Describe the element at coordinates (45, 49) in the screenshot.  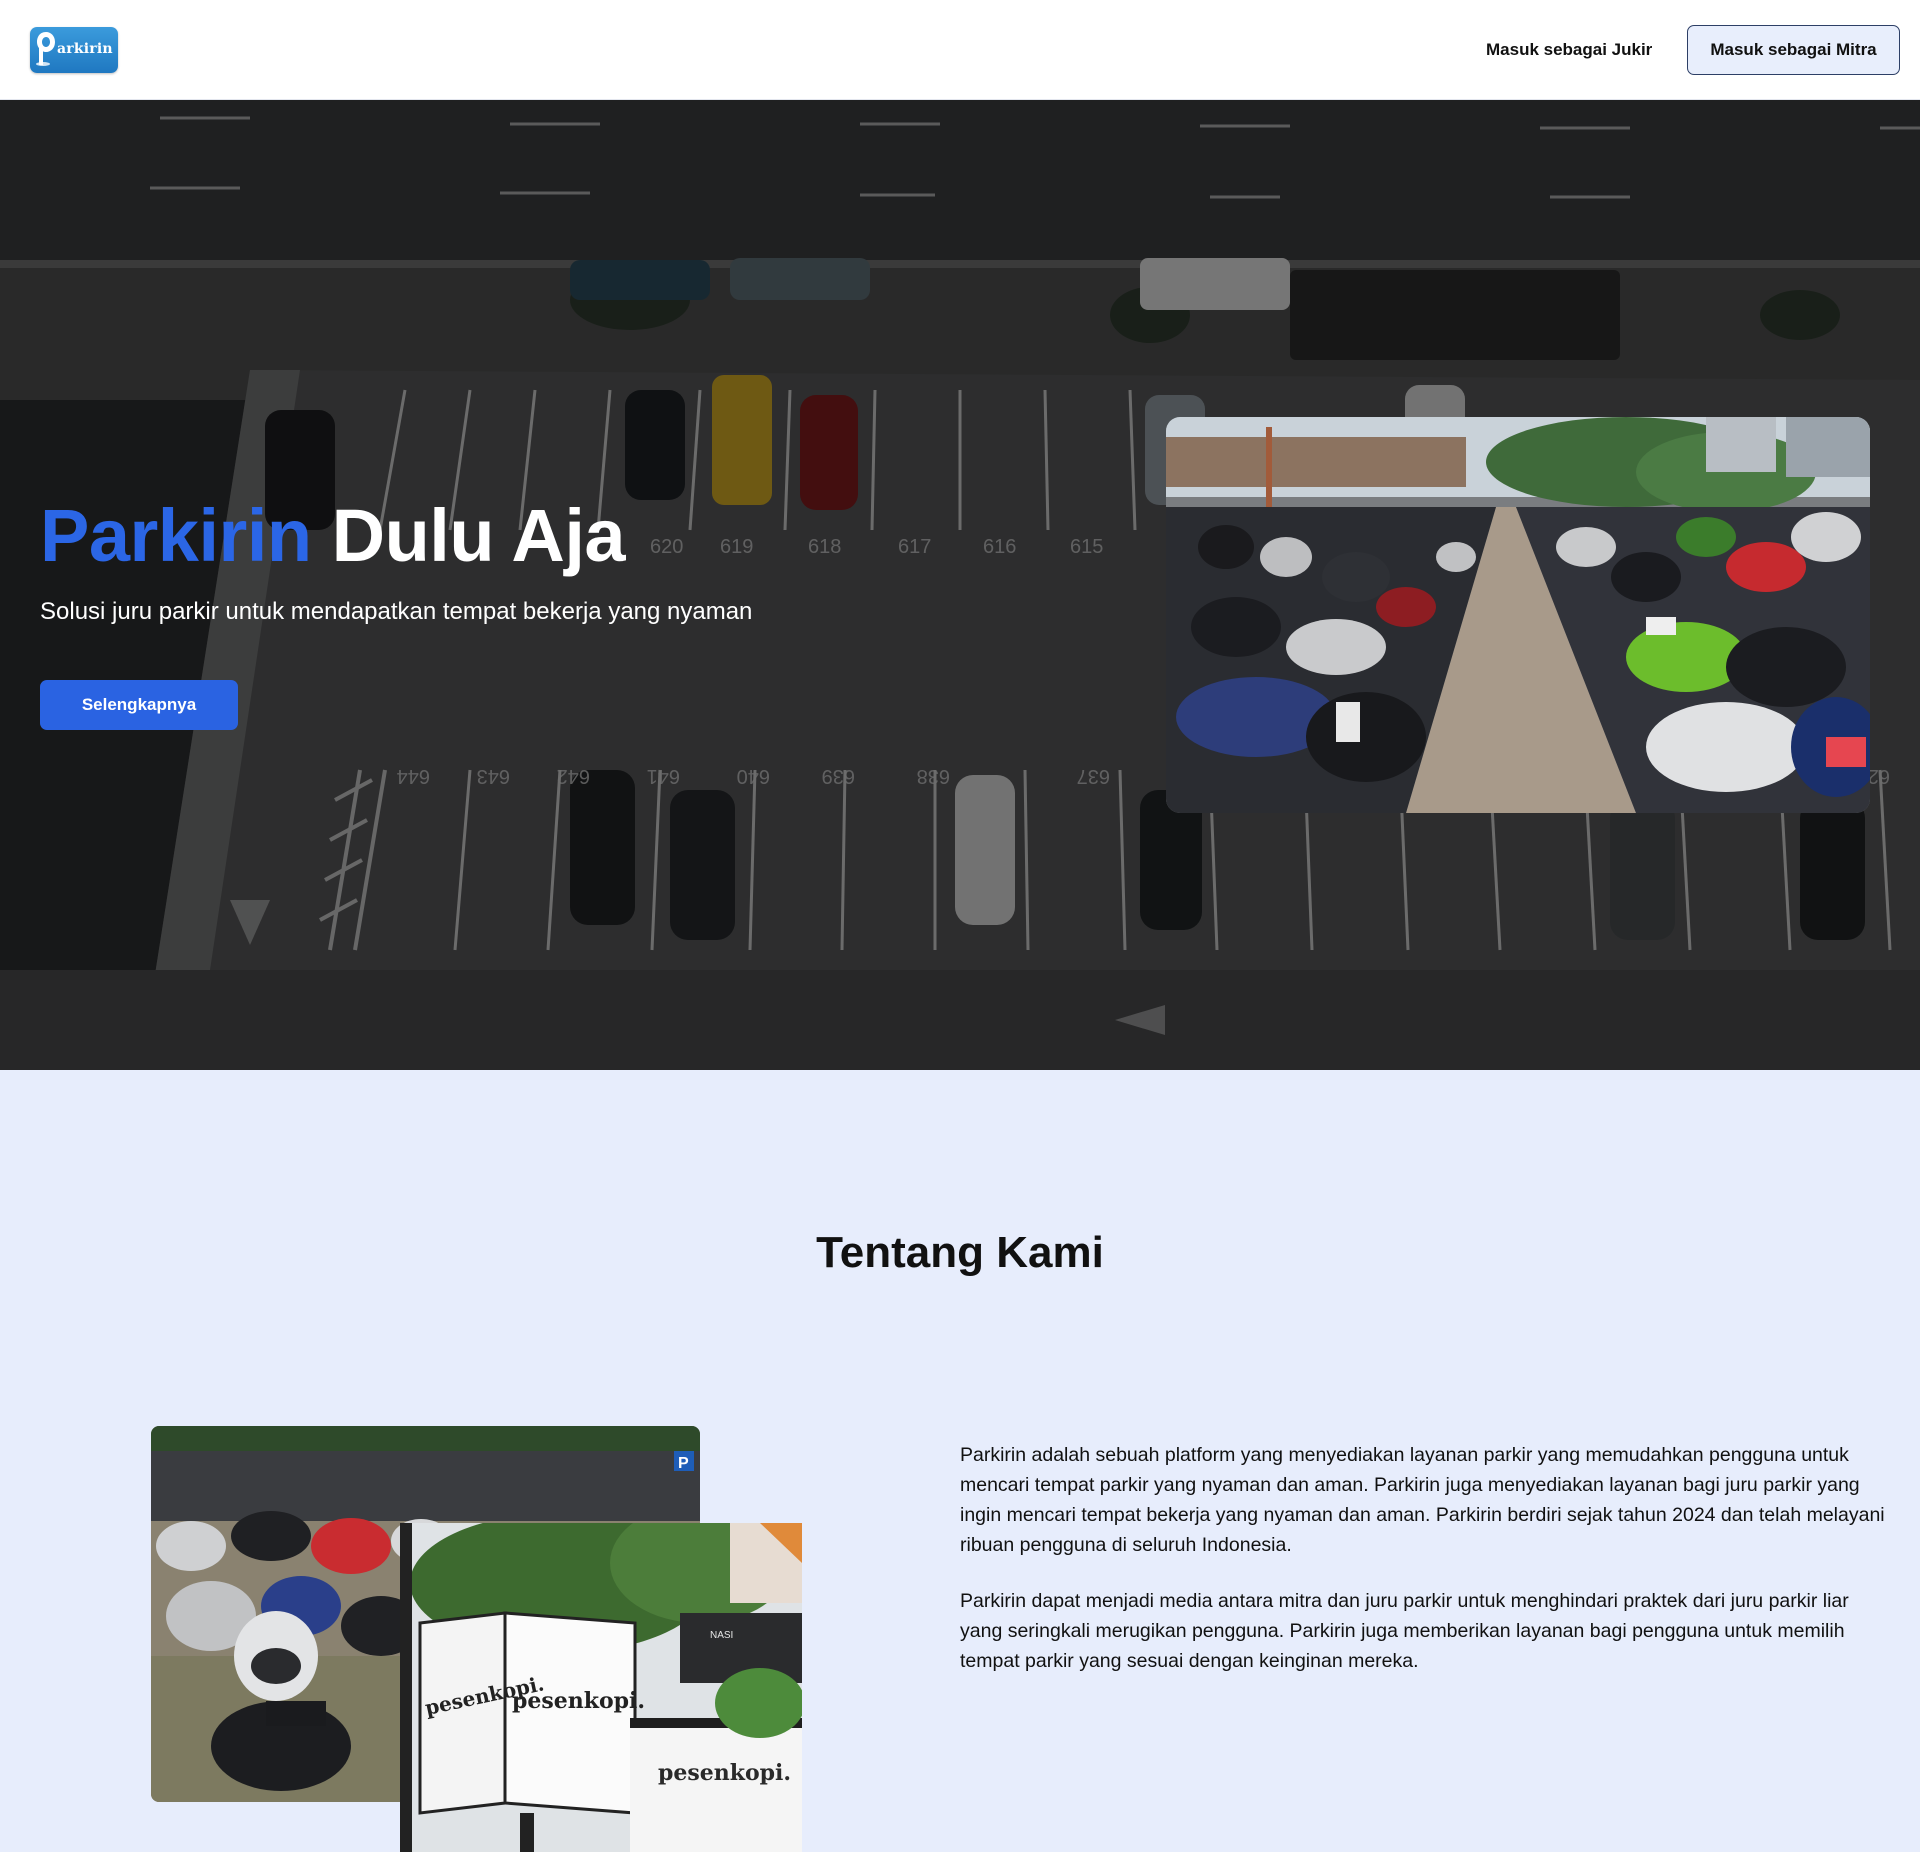
I see `logo-p-pin-icon` at that location.